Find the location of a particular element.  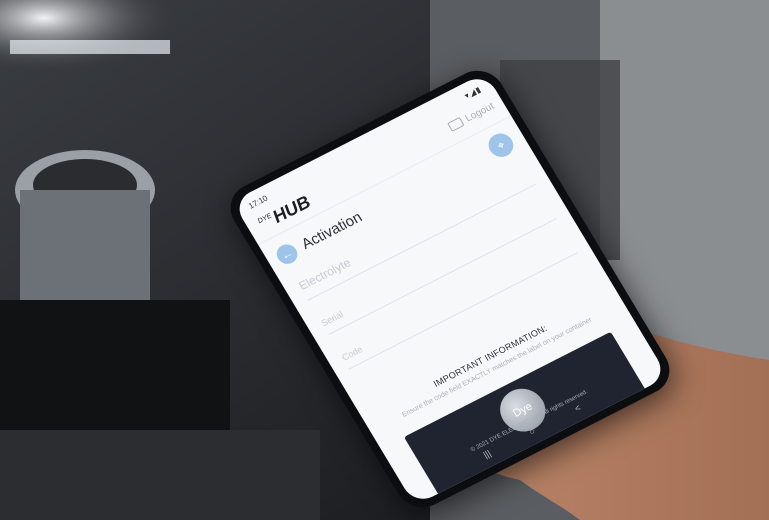

home-button: ○ is located at coordinates (532, 431).